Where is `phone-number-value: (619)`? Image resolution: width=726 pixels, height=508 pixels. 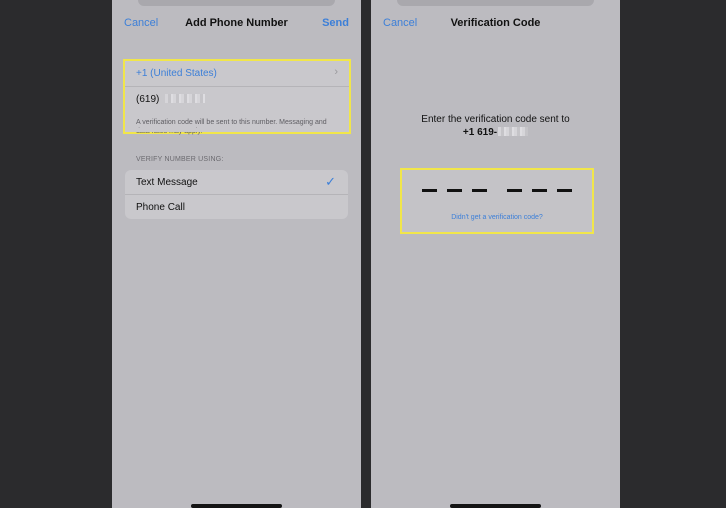 phone-number-value: (619) is located at coordinates (171, 99).